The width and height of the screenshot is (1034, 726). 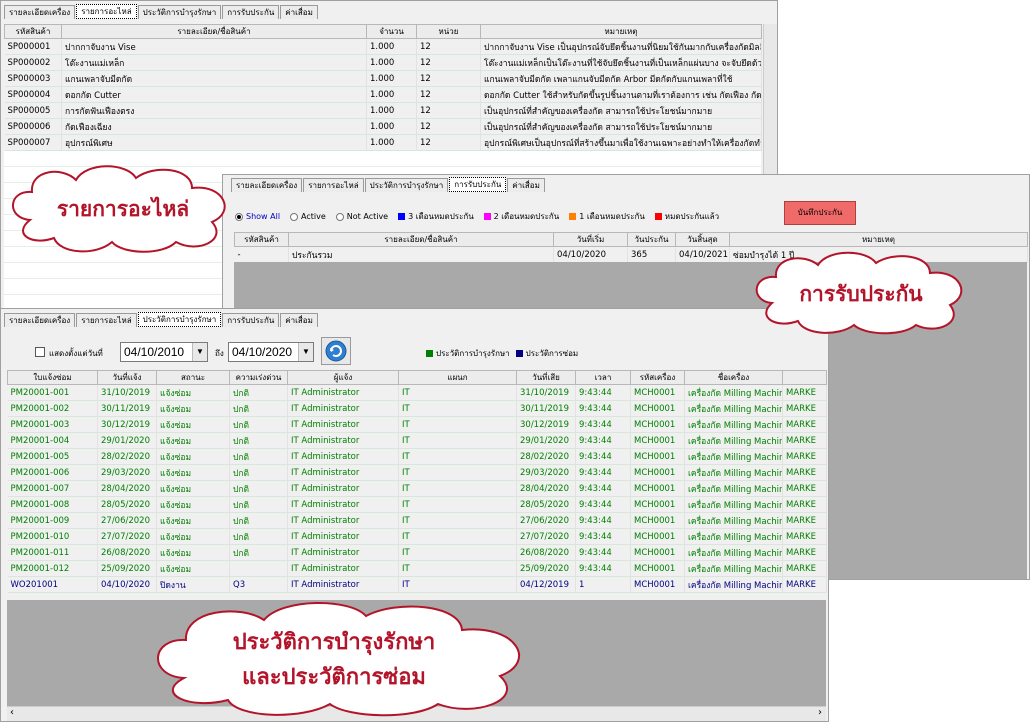 What do you see at coordinates (336, 351) in the screenshot?
I see `search-button` at bounding box center [336, 351].